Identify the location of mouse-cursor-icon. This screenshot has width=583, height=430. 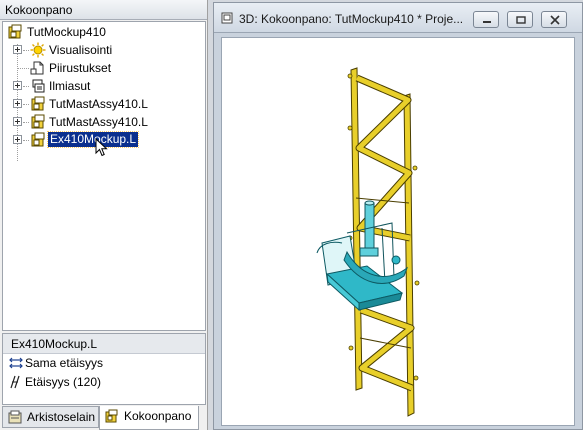
(101, 147).